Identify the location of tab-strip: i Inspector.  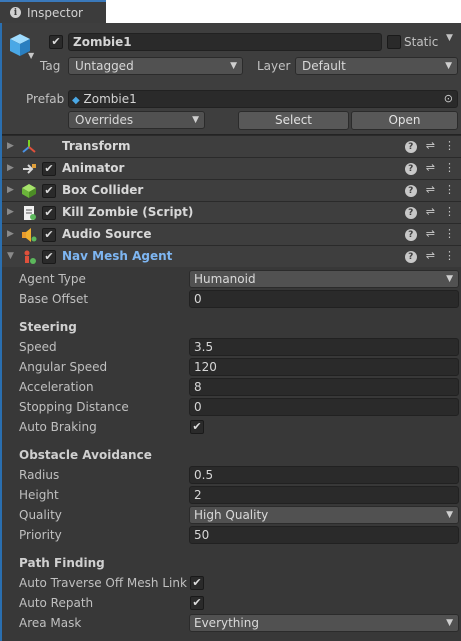
(230, 11).